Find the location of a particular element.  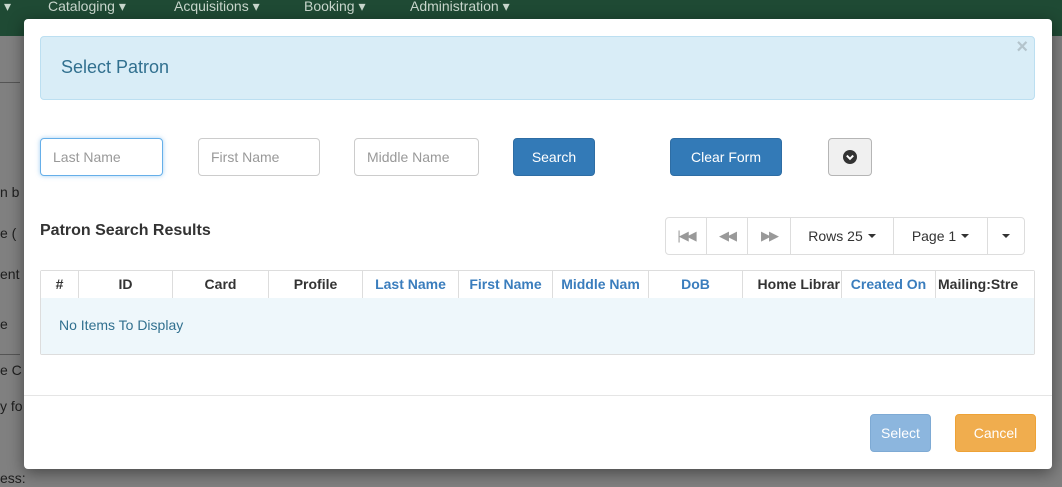

middle-name-input is located at coordinates (416, 157).